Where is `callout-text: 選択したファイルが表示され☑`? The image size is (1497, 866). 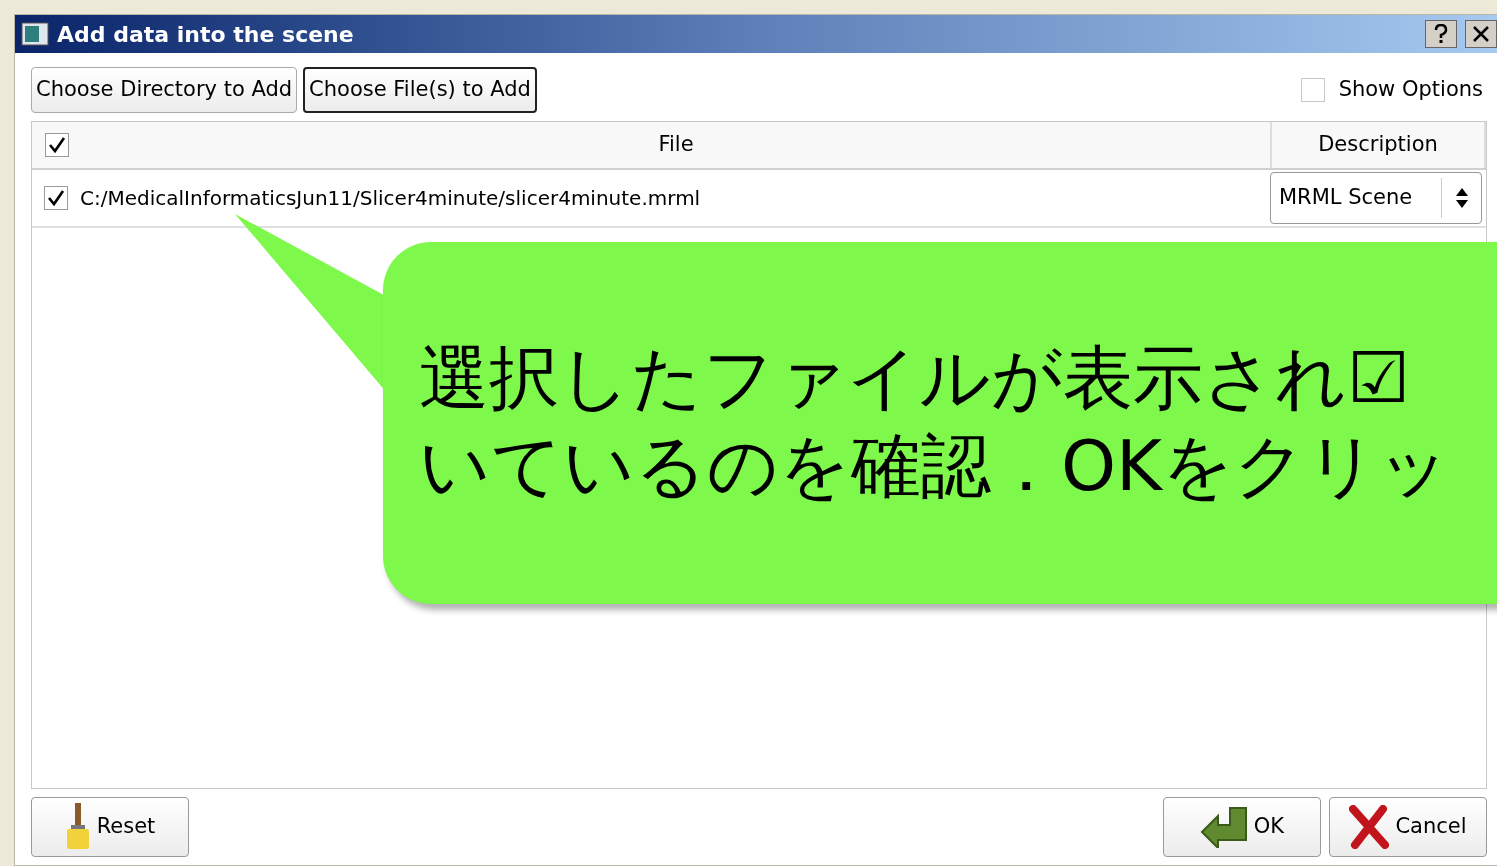
callout-text: 選択したファイルが表示され☑ is located at coordinates (915, 378).